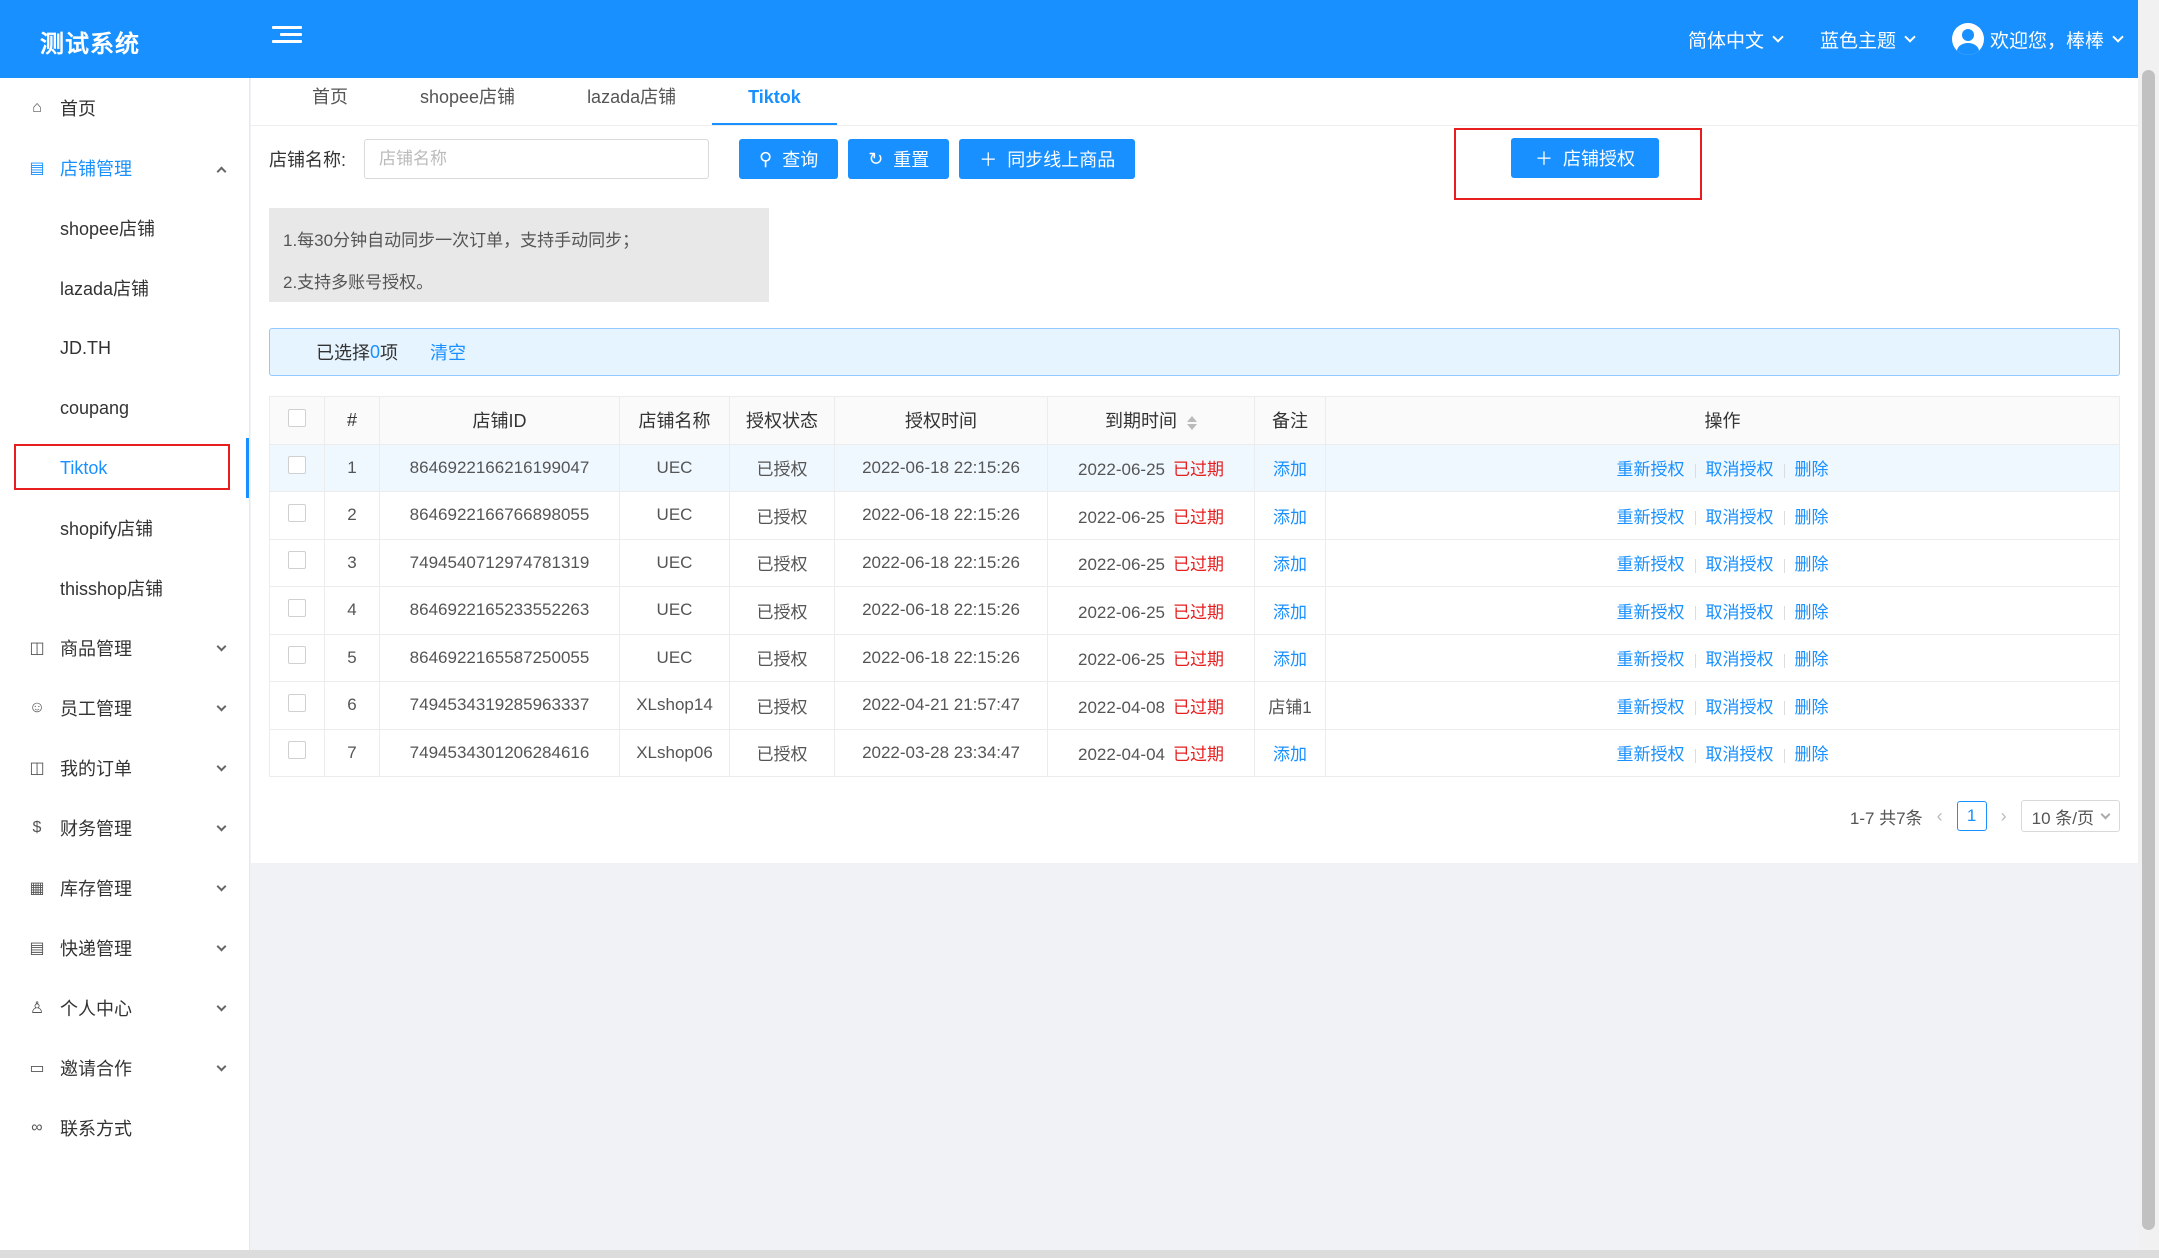 The width and height of the screenshot is (2159, 1258). I want to click on team-icon: ☺, so click(37, 707).